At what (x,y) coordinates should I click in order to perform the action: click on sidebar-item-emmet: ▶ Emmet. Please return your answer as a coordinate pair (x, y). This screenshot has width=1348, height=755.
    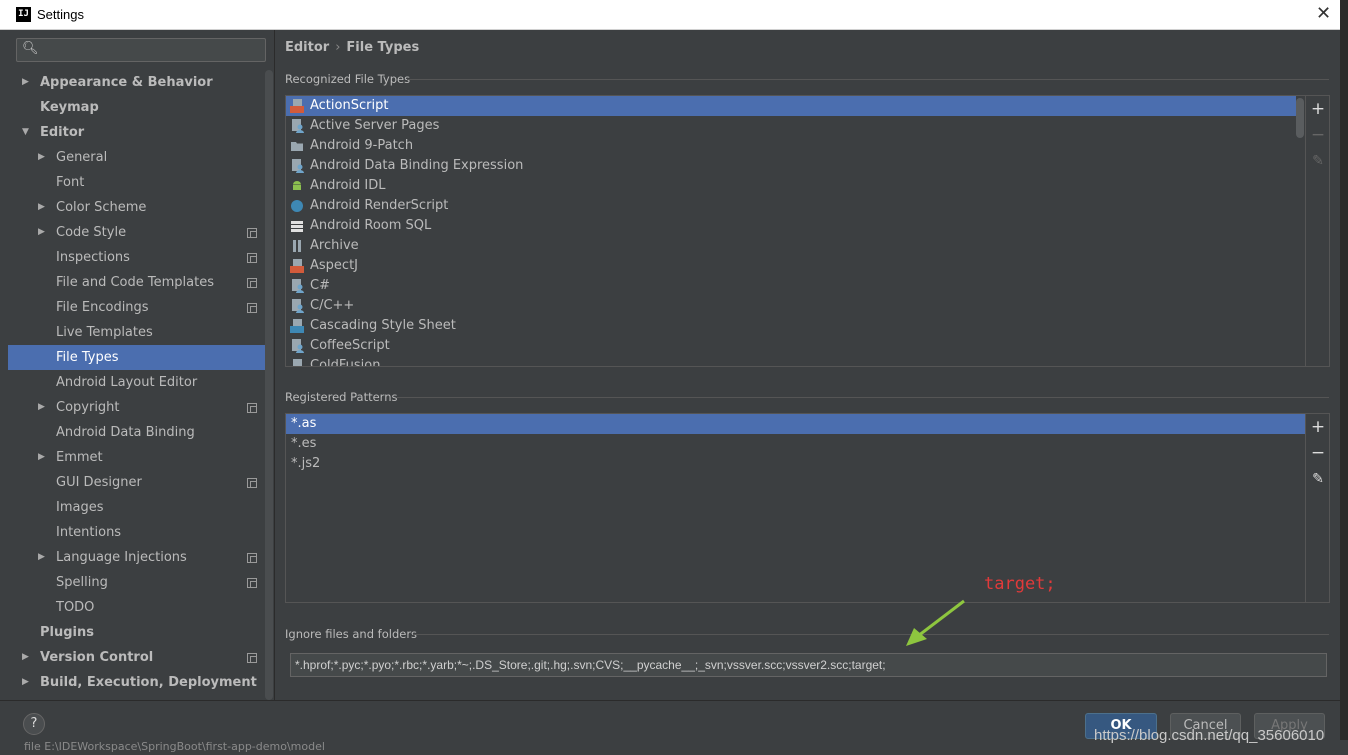
    Looking at the image, I should click on (137, 457).